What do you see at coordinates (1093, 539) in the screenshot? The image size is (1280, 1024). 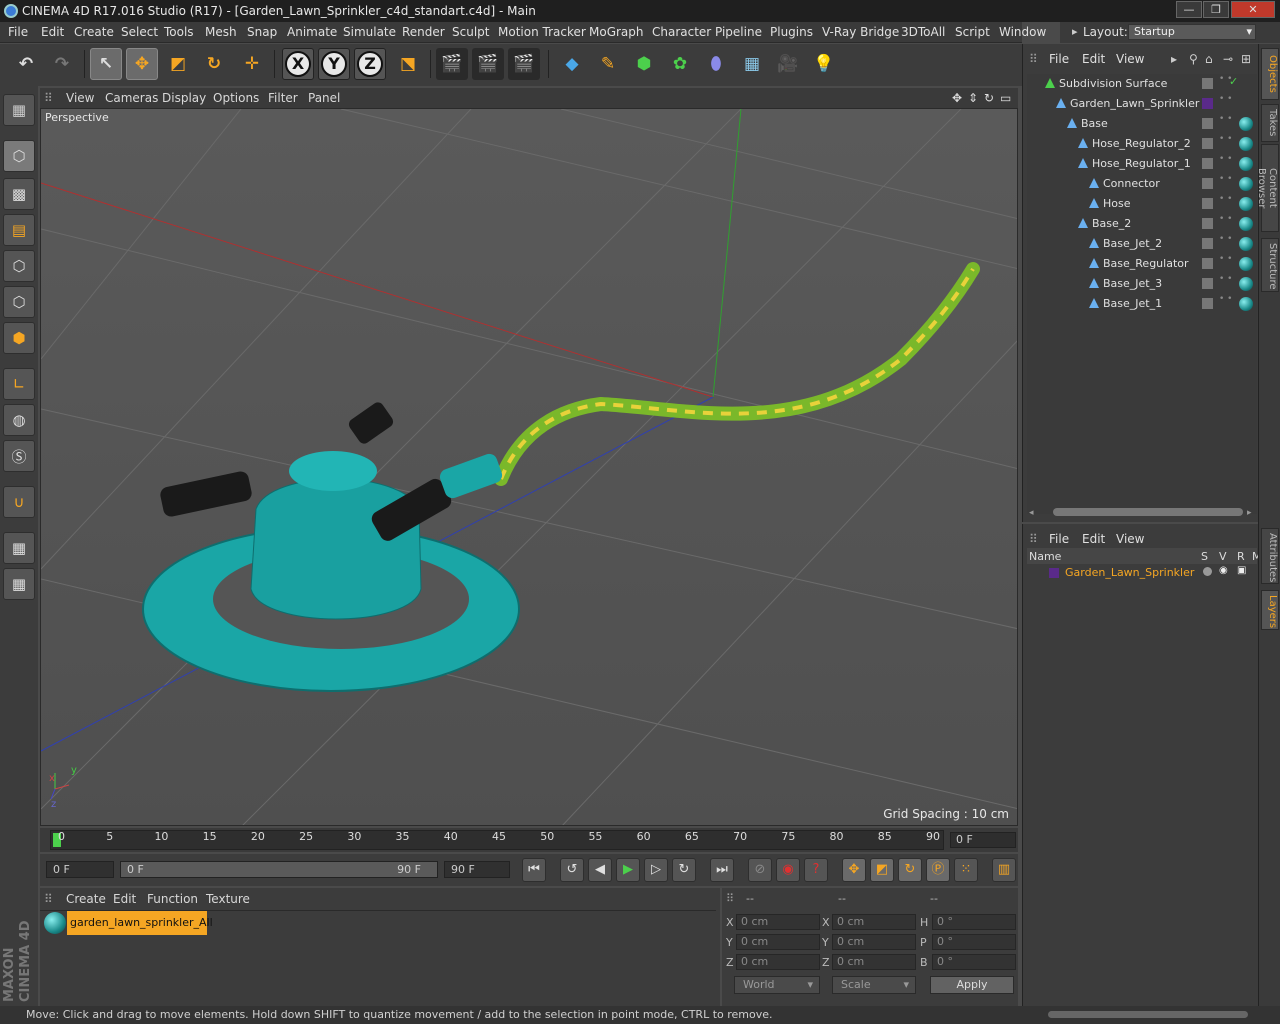 I see `layer-menu-edit: Edit` at bounding box center [1093, 539].